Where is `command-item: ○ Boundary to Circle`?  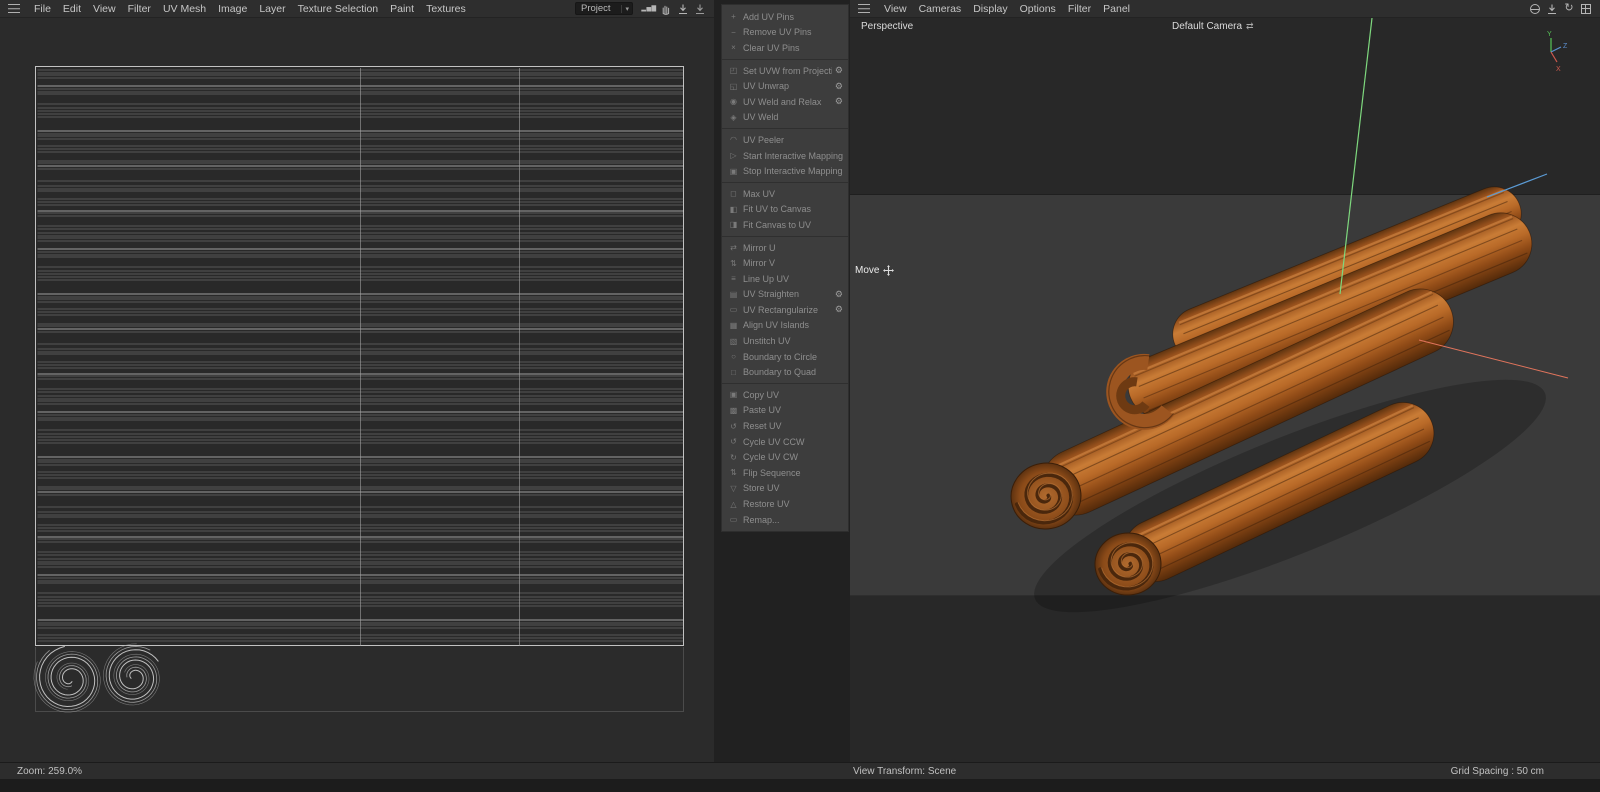 command-item: ○ Boundary to Circle is located at coordinates (785, 357).